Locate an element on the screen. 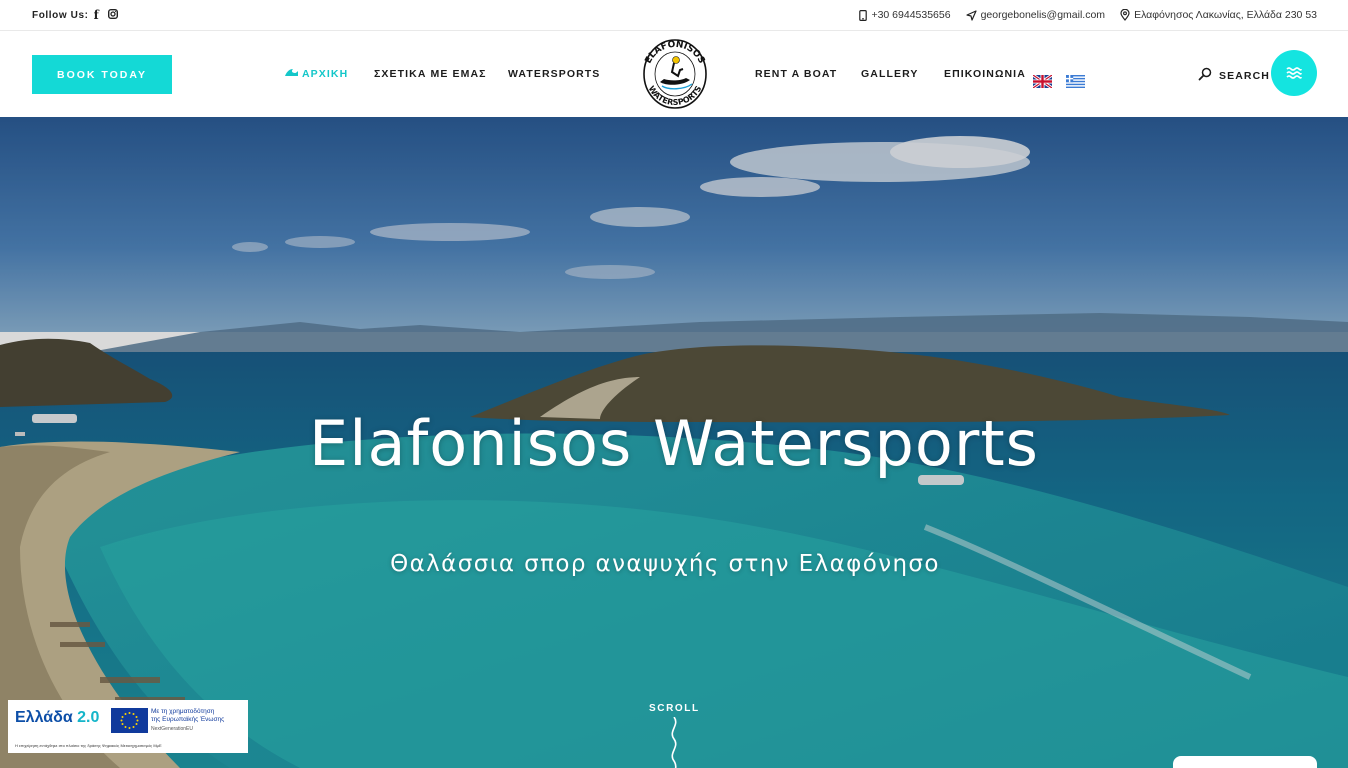 This screenshot has height=768, width=1348. chat-widget-tab is located at coordinates (1245, 762).